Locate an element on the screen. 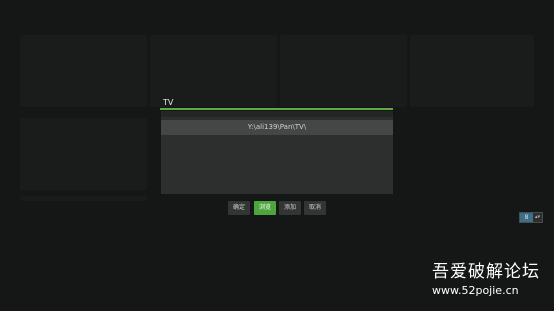  zoom-stepper-value: 8 is located at coordinates (526, 217).